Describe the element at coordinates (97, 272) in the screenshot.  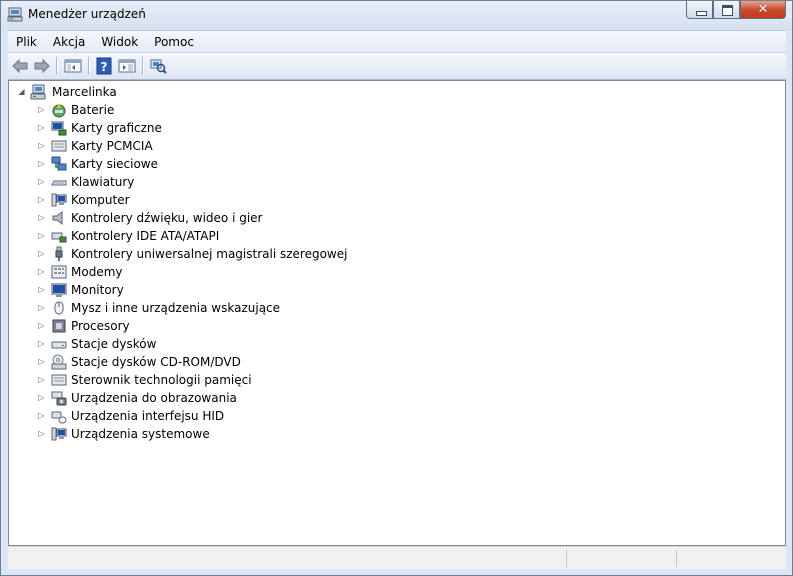
I see `tree-item-label: Modemy` at that location.